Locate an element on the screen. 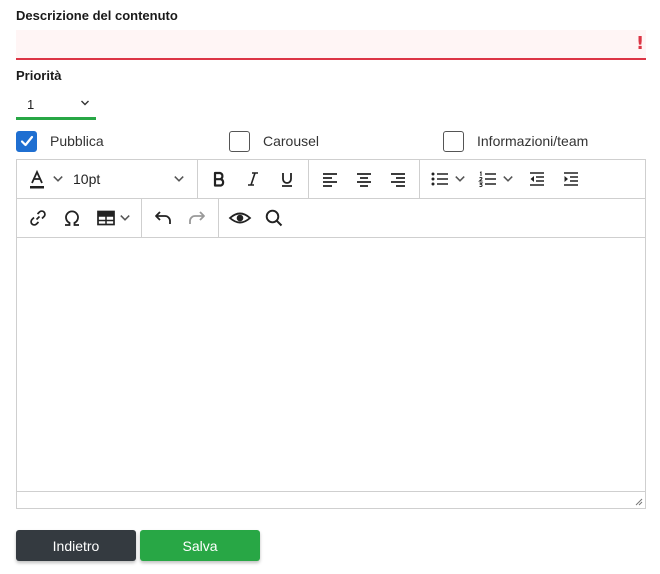  underline-icon is located at coordinates (287, 180).